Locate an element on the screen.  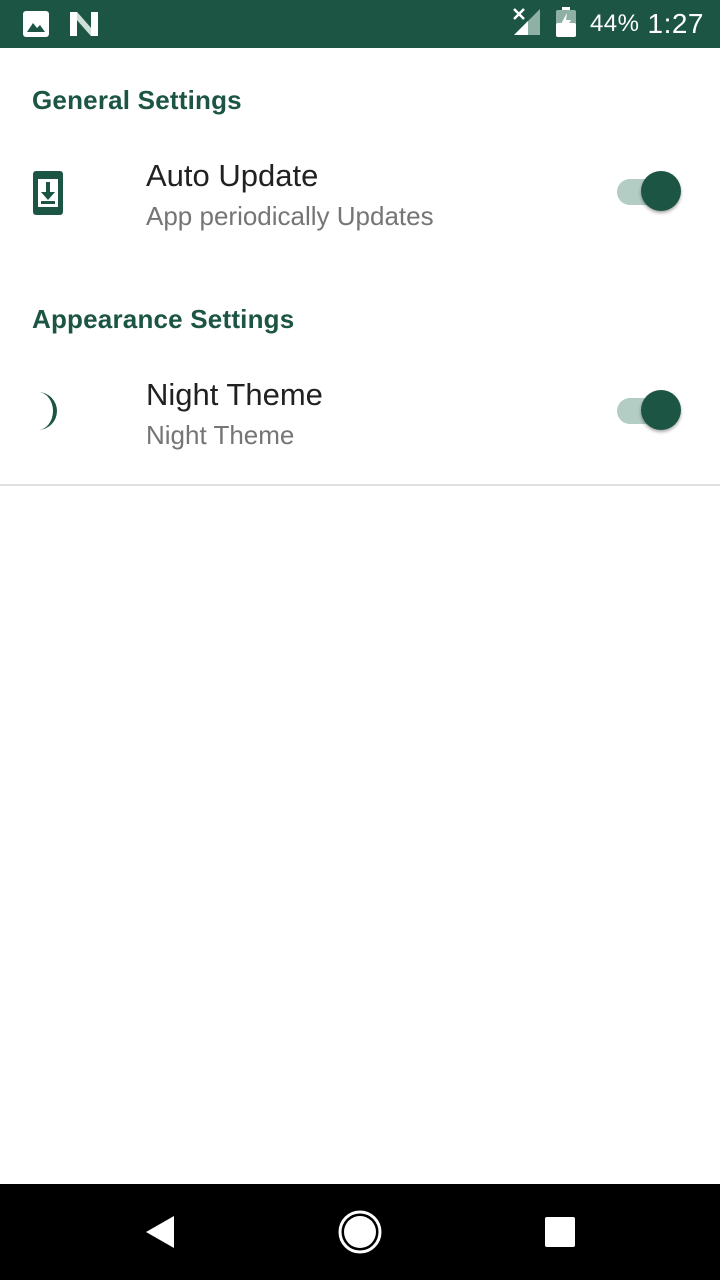
auto-update-preference: Auto Update App periodically Updates is located at coordinates (360, 193).